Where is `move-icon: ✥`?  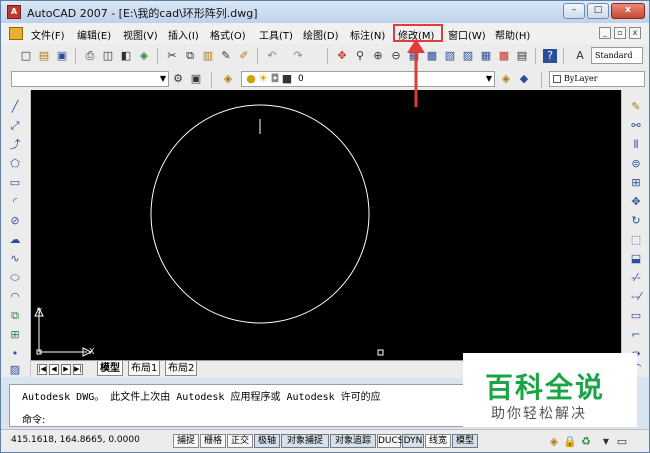
move-icon: ✥ is located at coordinates (636, 202).